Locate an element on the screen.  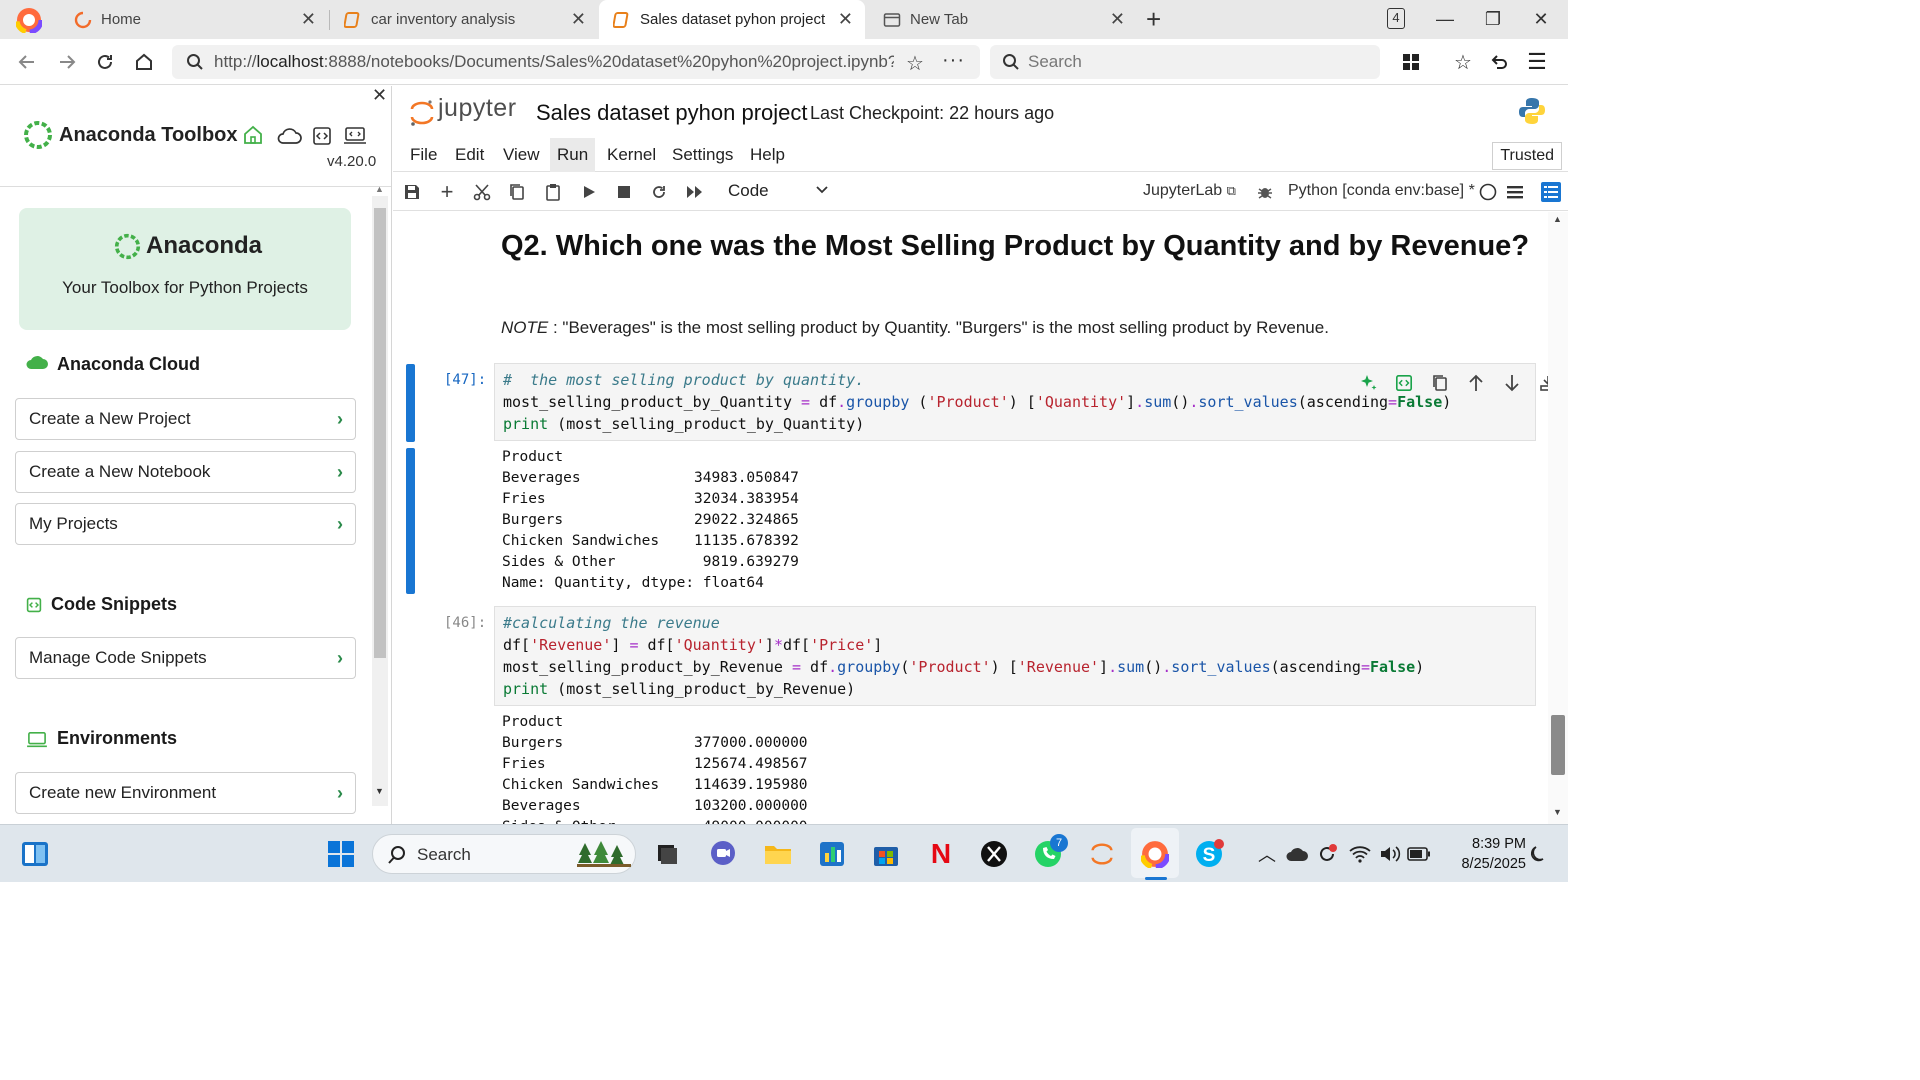
chat-icon is located at coordinates (723, 854).